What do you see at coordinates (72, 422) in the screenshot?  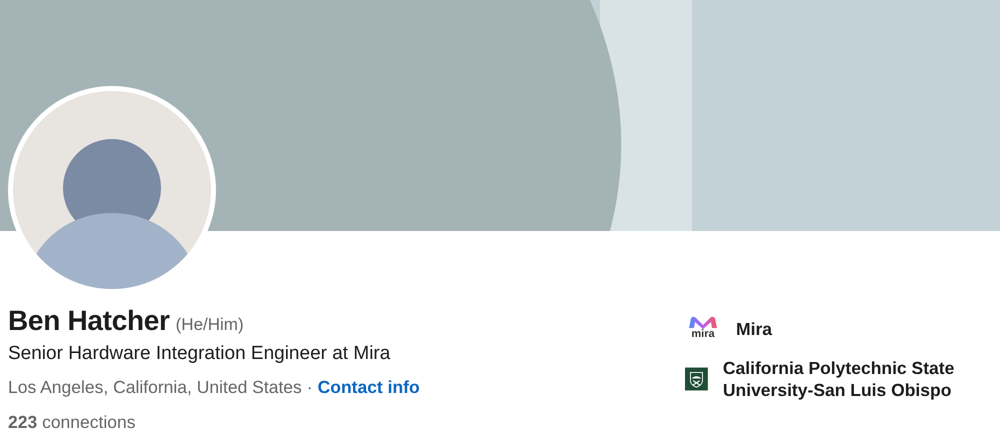 I see `connections-count: 223 connections` at bounding box center [72, 422].